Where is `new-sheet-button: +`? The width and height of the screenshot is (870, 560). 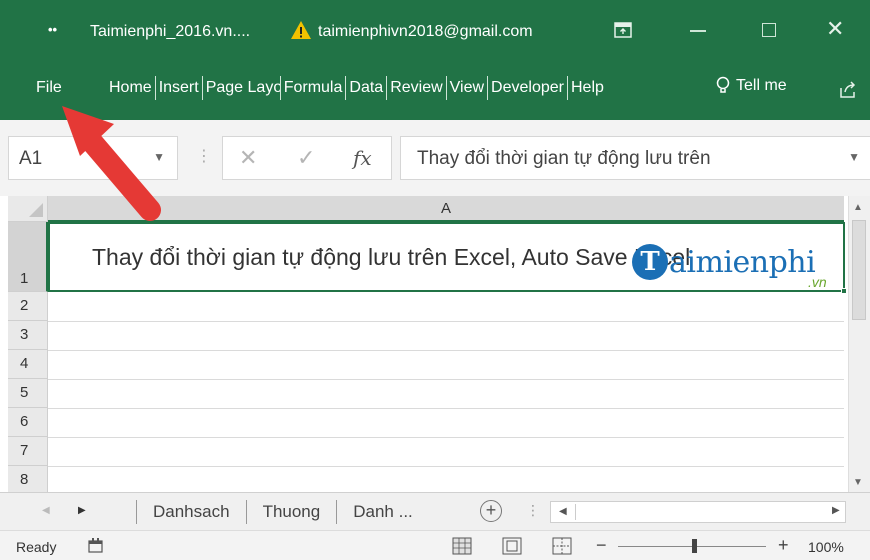 new-sheet-button: + is located at coordinates (491, 511).